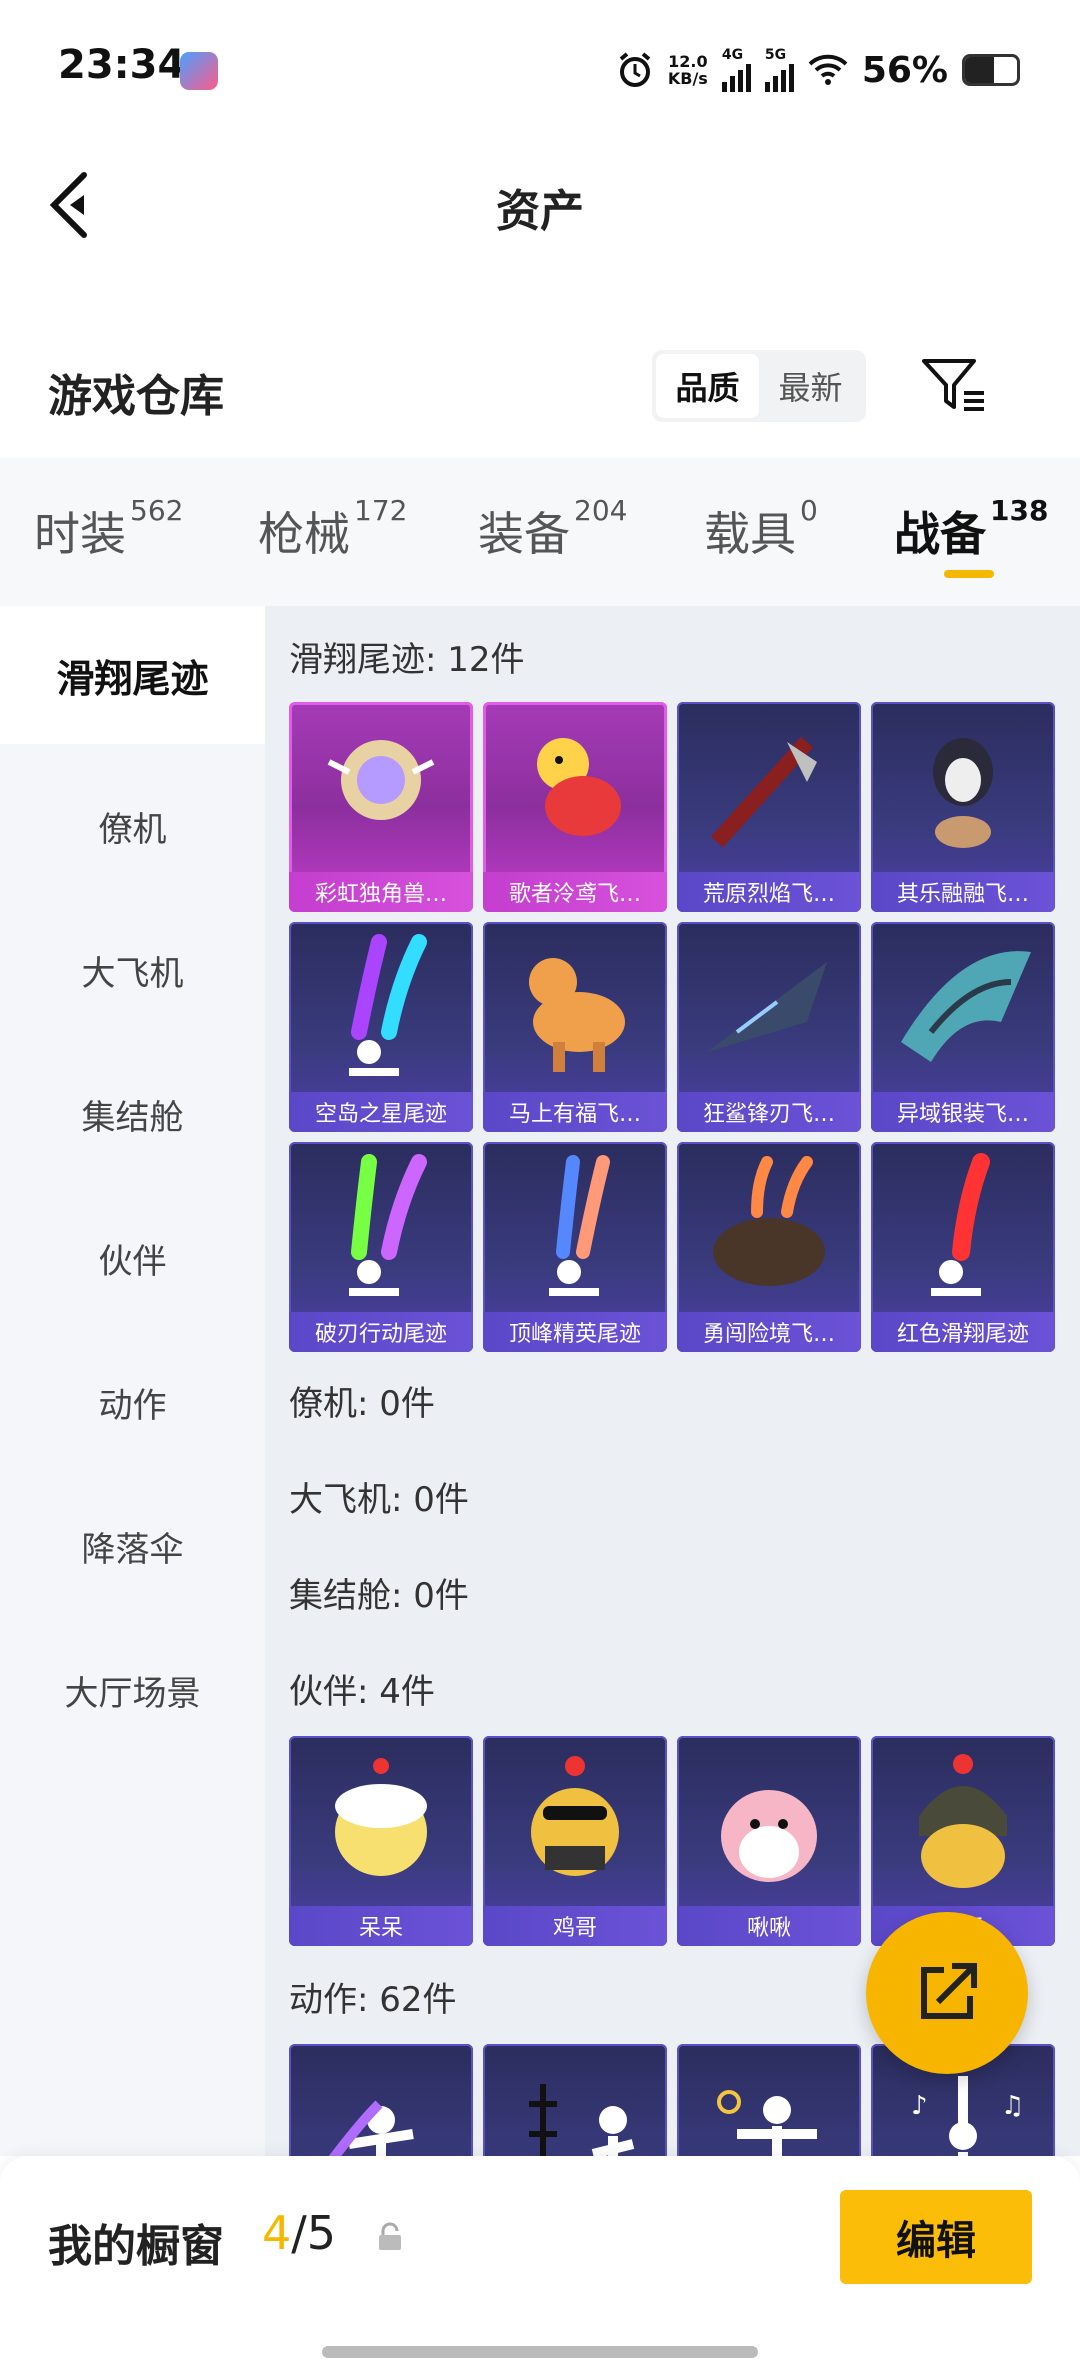  Describe the element at coordinates (969, 574) in the screenshot. I see `active-tab-indicator` at that location.